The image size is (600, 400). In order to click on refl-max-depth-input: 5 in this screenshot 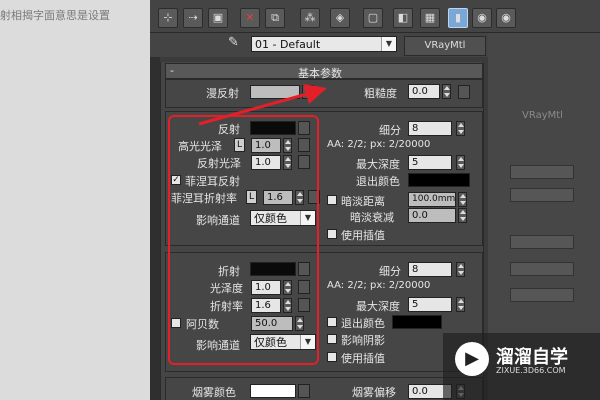, I will do `click(430, 162)`.